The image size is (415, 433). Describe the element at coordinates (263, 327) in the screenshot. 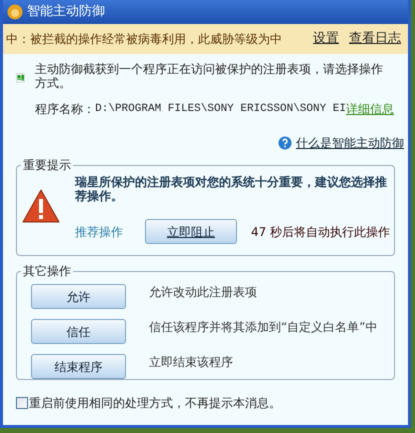

I see `action-description: 信任该程序并将其添加到“自定义白名单”中` at that location.